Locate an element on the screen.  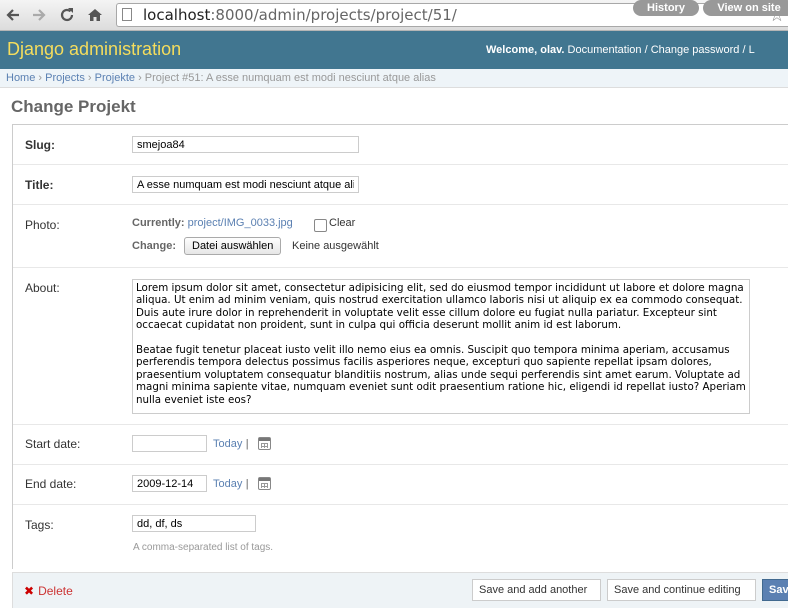
breadcrumb-projekte: Projekte is located at coordinates (115, 78).